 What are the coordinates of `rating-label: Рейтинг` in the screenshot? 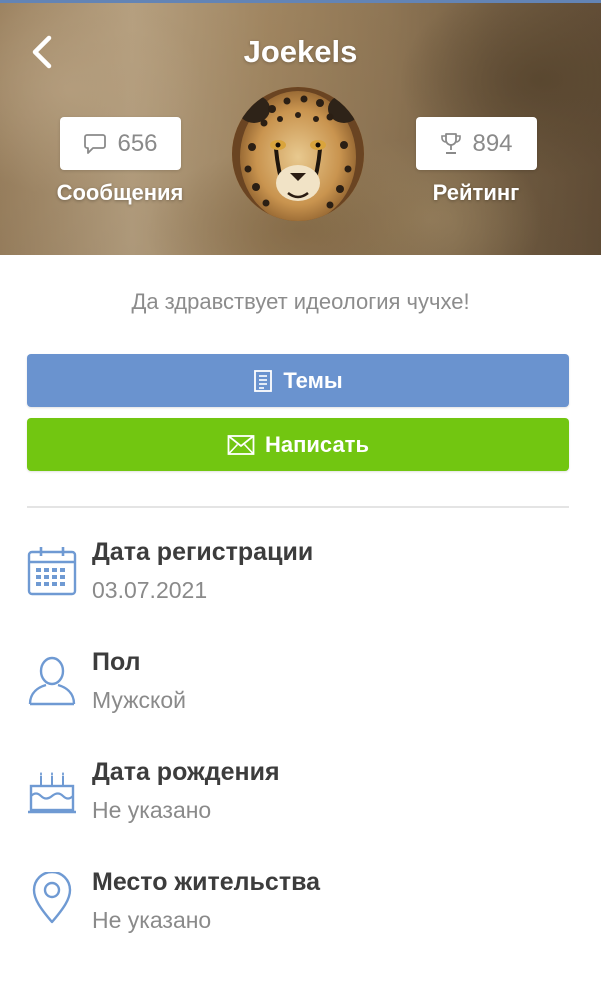 It's located at (476, 192).